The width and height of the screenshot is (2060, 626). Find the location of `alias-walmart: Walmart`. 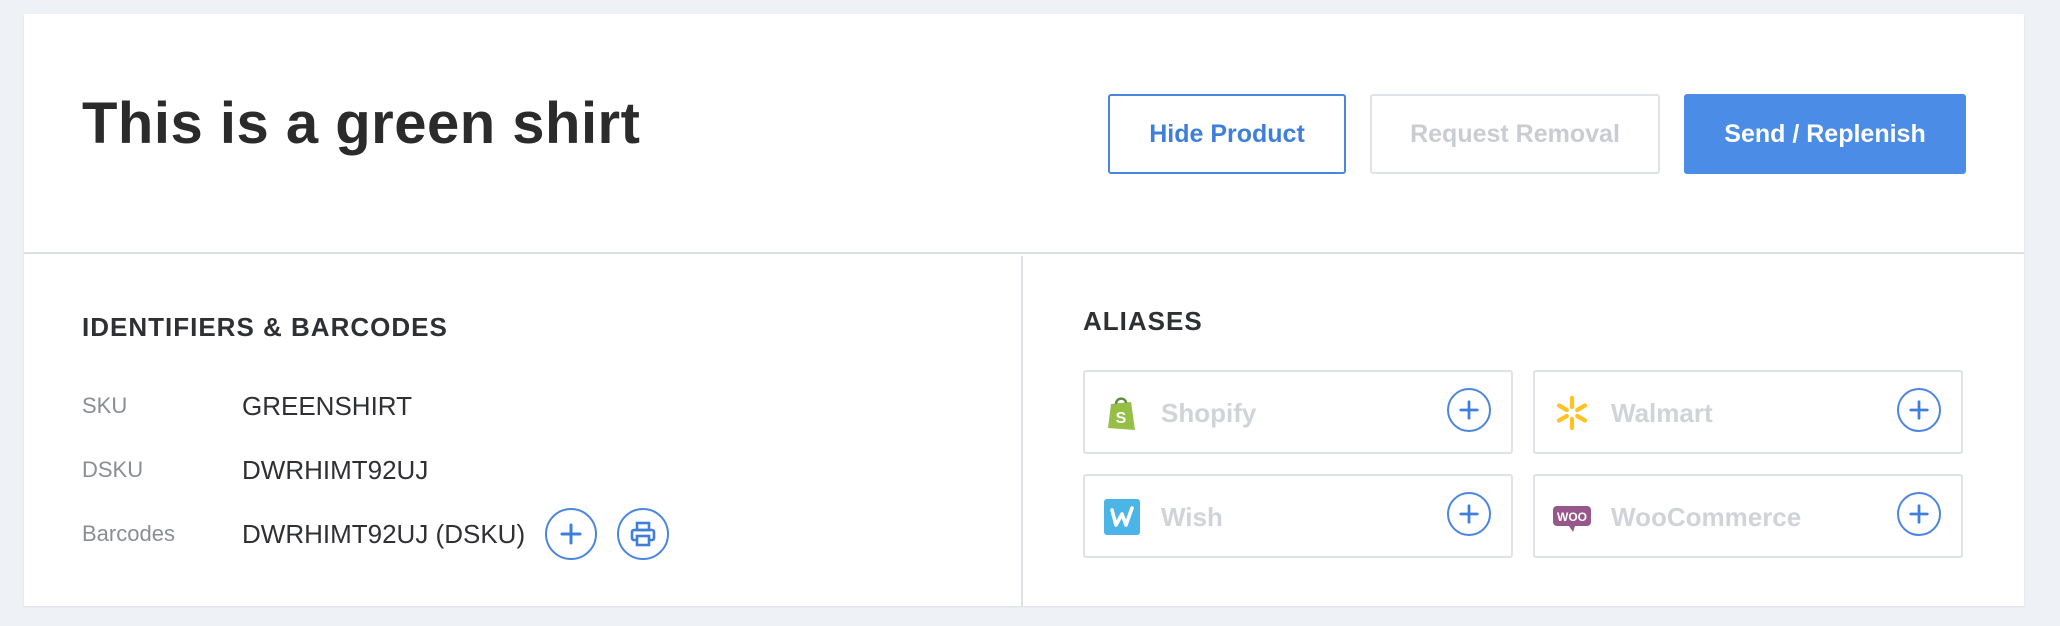

alias-walmart: Walmart is located at coordinates (1748, 412).